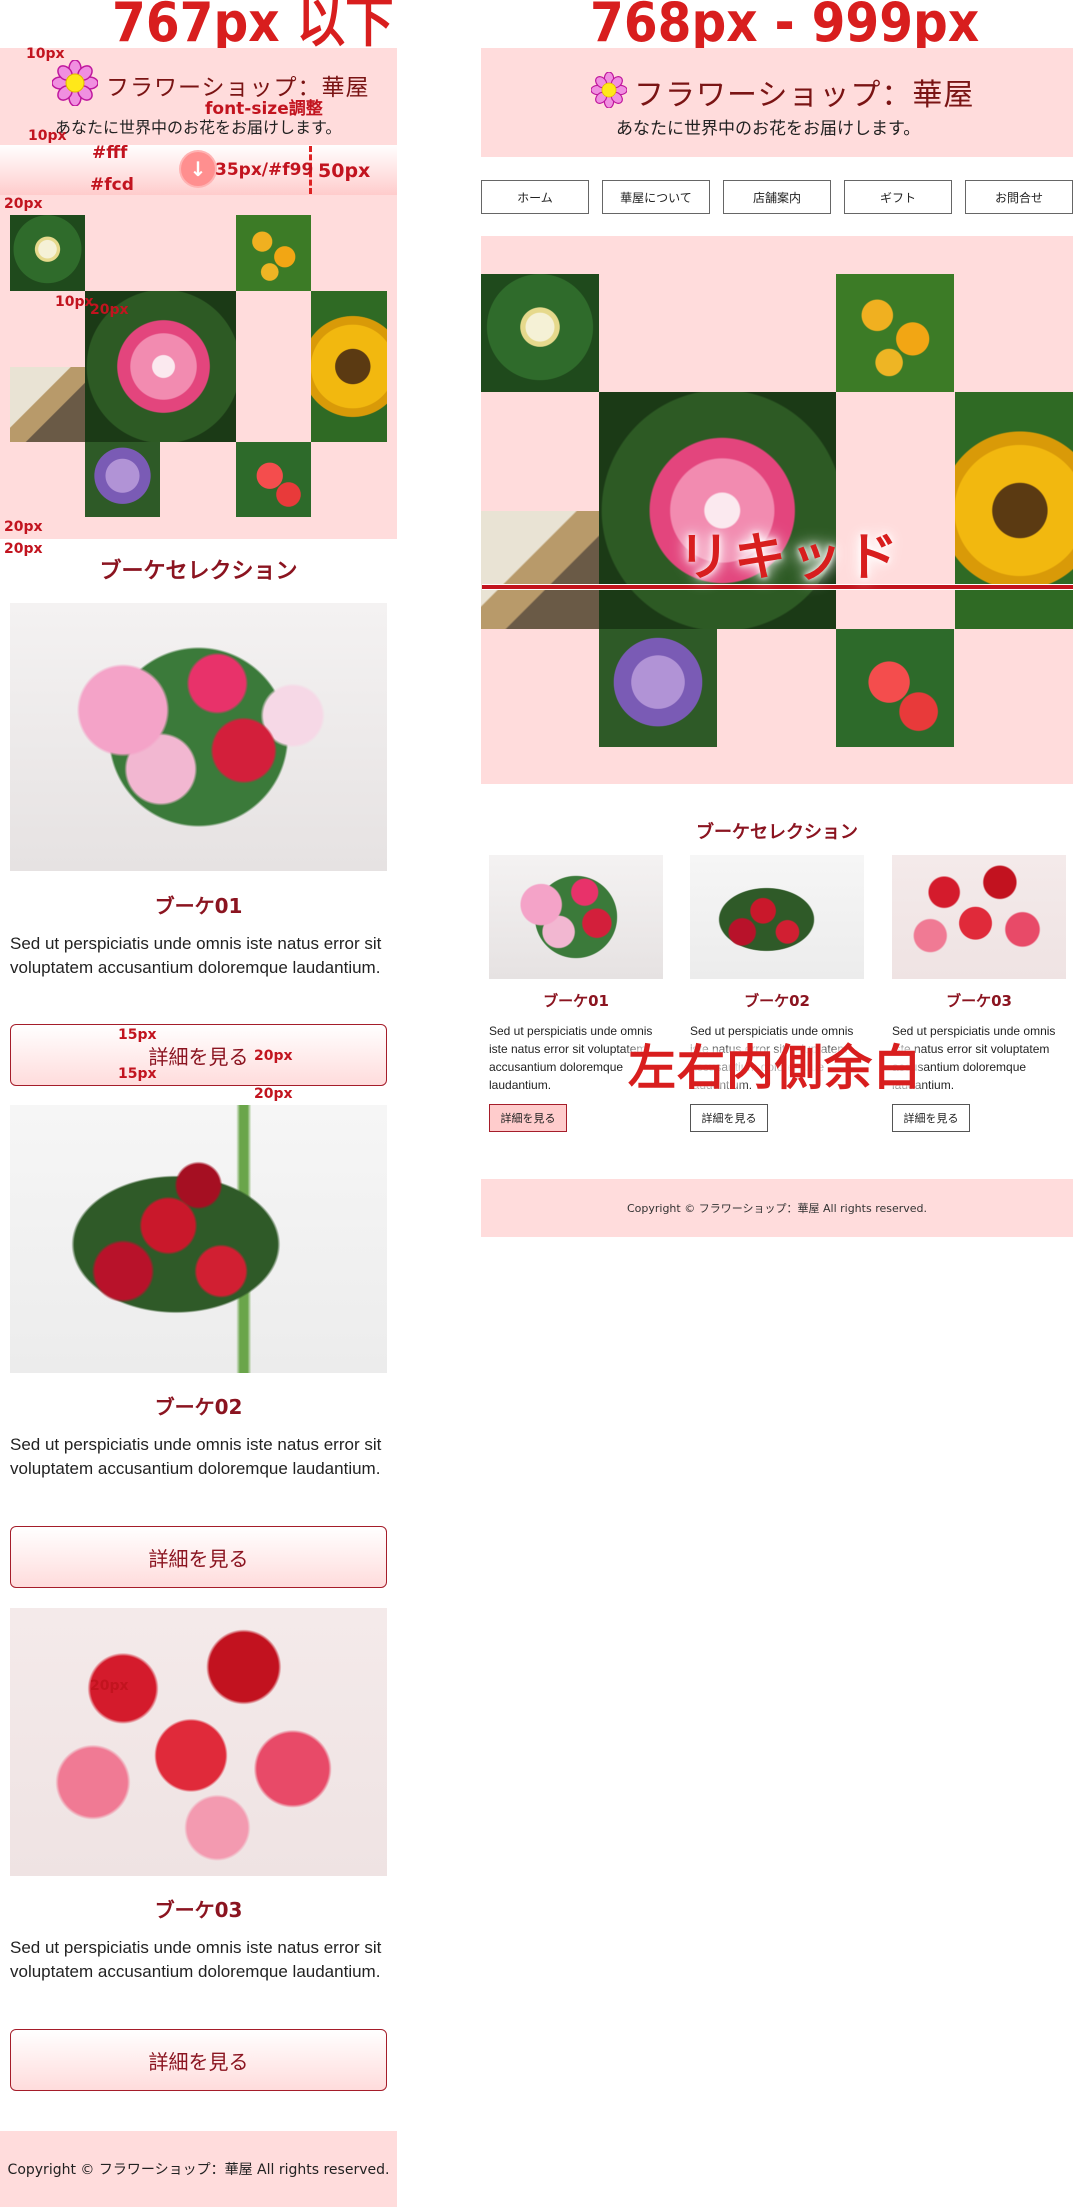  What do you see at coordinates (110, 153) in the screenshot?
I see `annotation-color-white: #fff` at bounding box center [110, 153].